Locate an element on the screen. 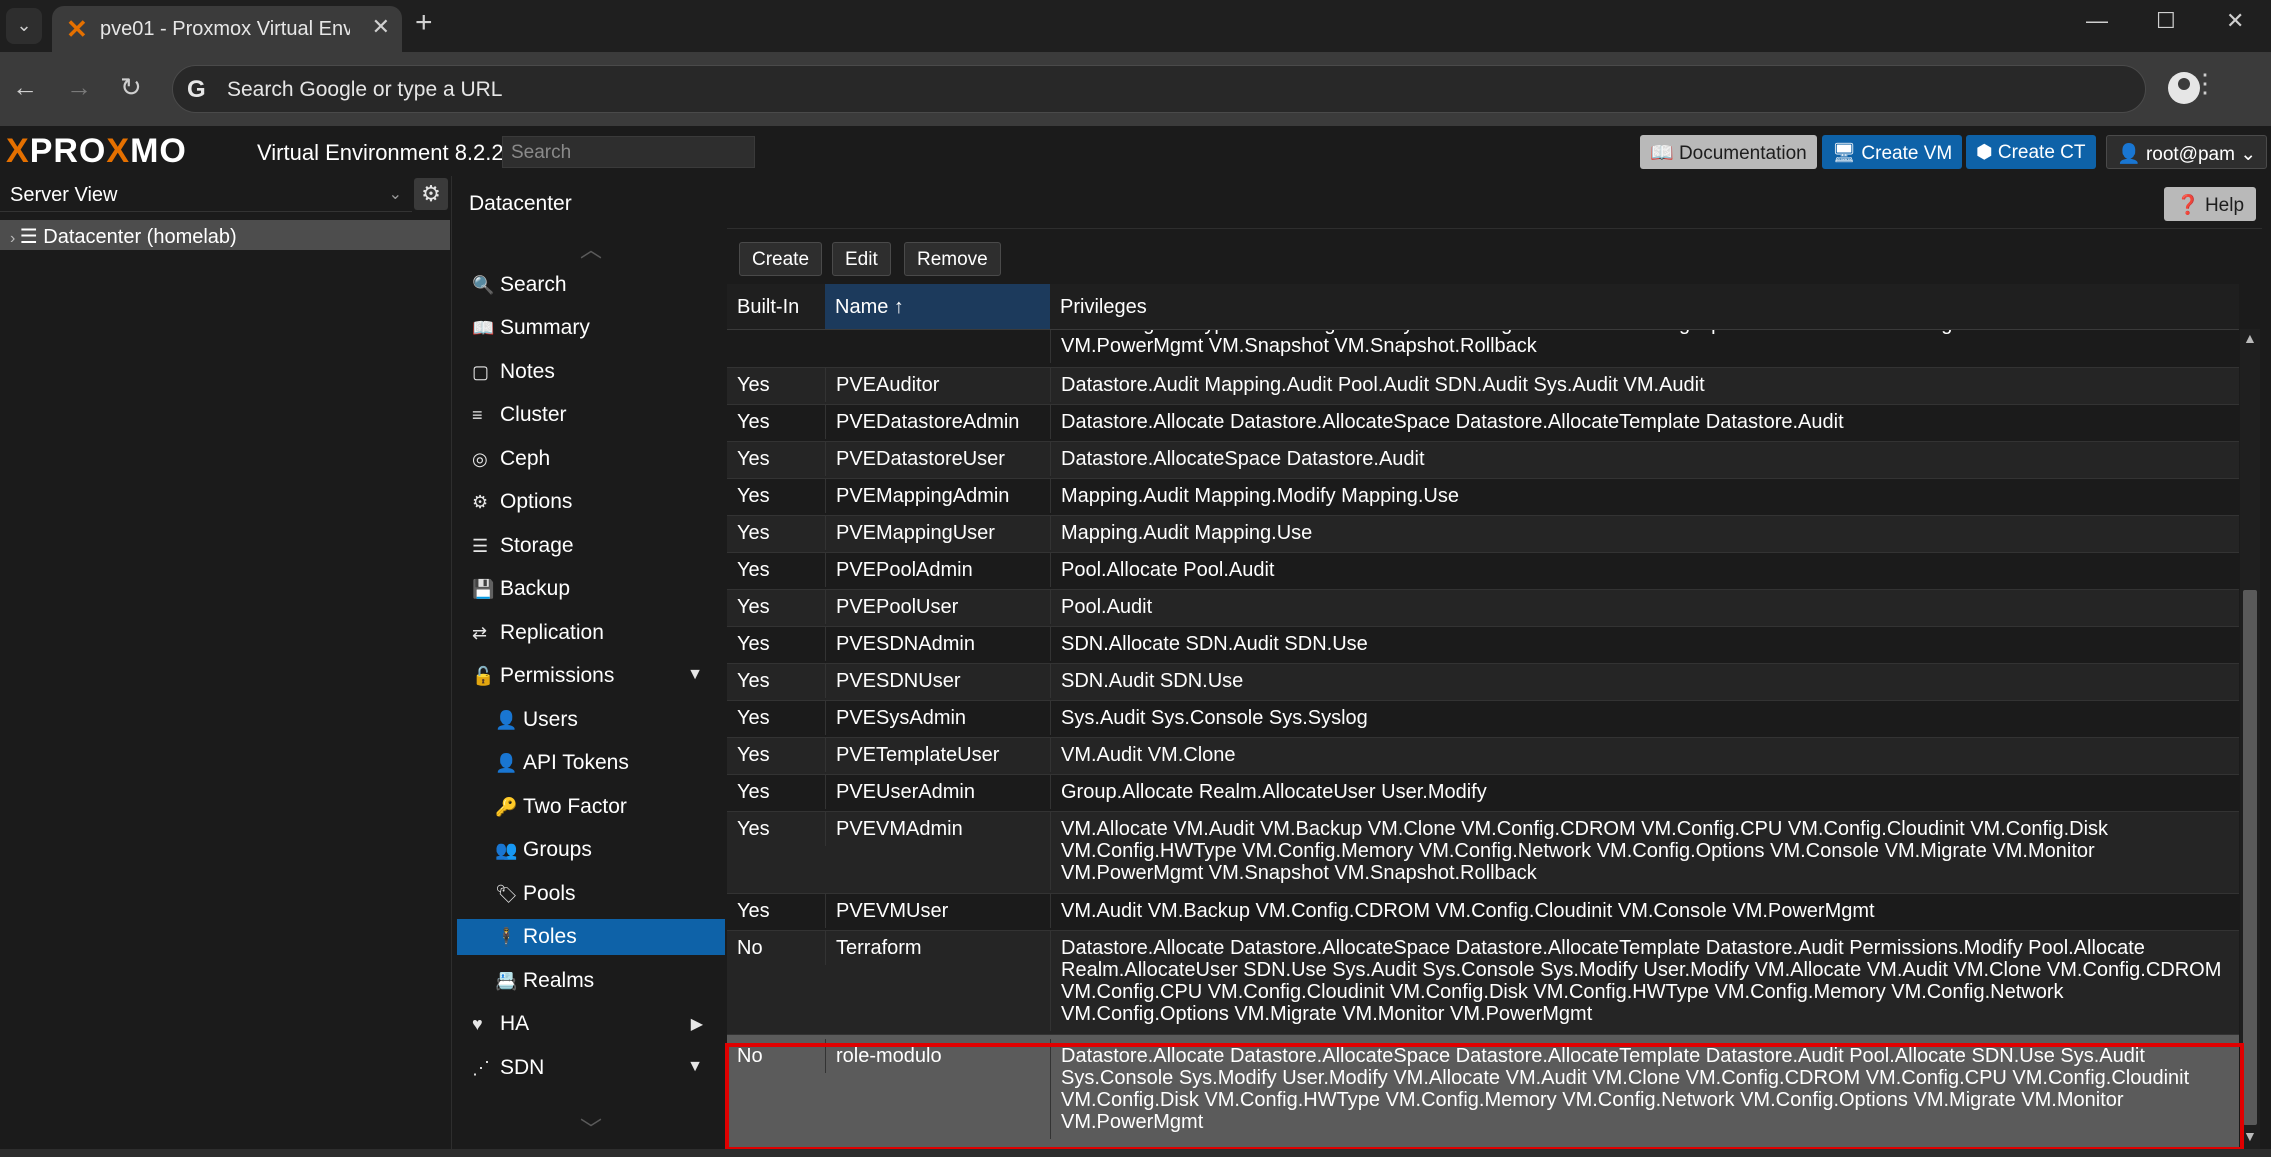  reload-icon: ↻ is located at coordinates (131, 87).